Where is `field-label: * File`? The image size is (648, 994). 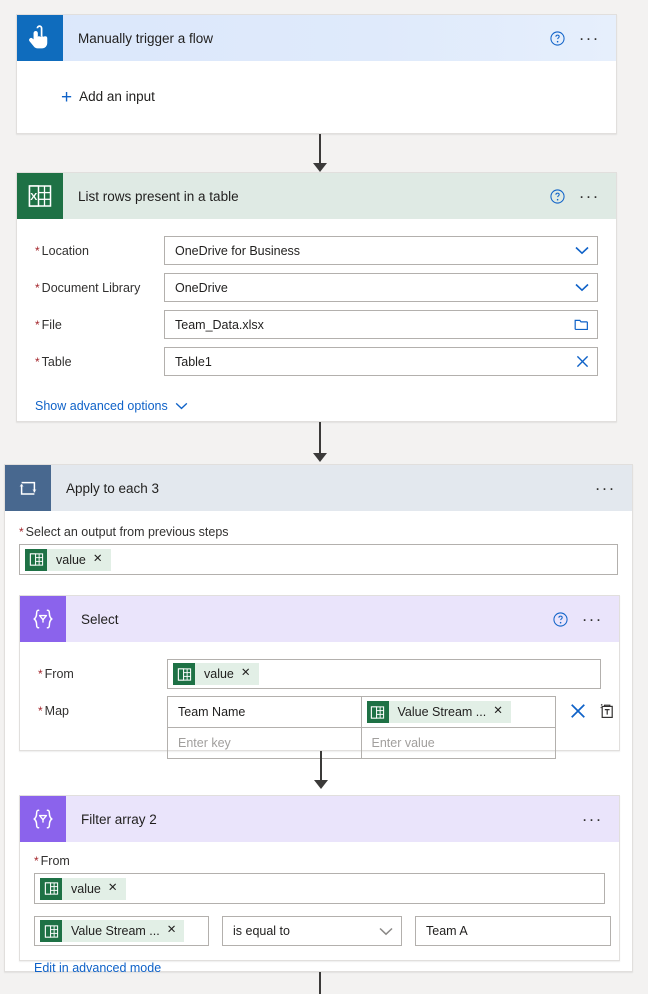
field-label: * File is located at coordinates (99, 325).